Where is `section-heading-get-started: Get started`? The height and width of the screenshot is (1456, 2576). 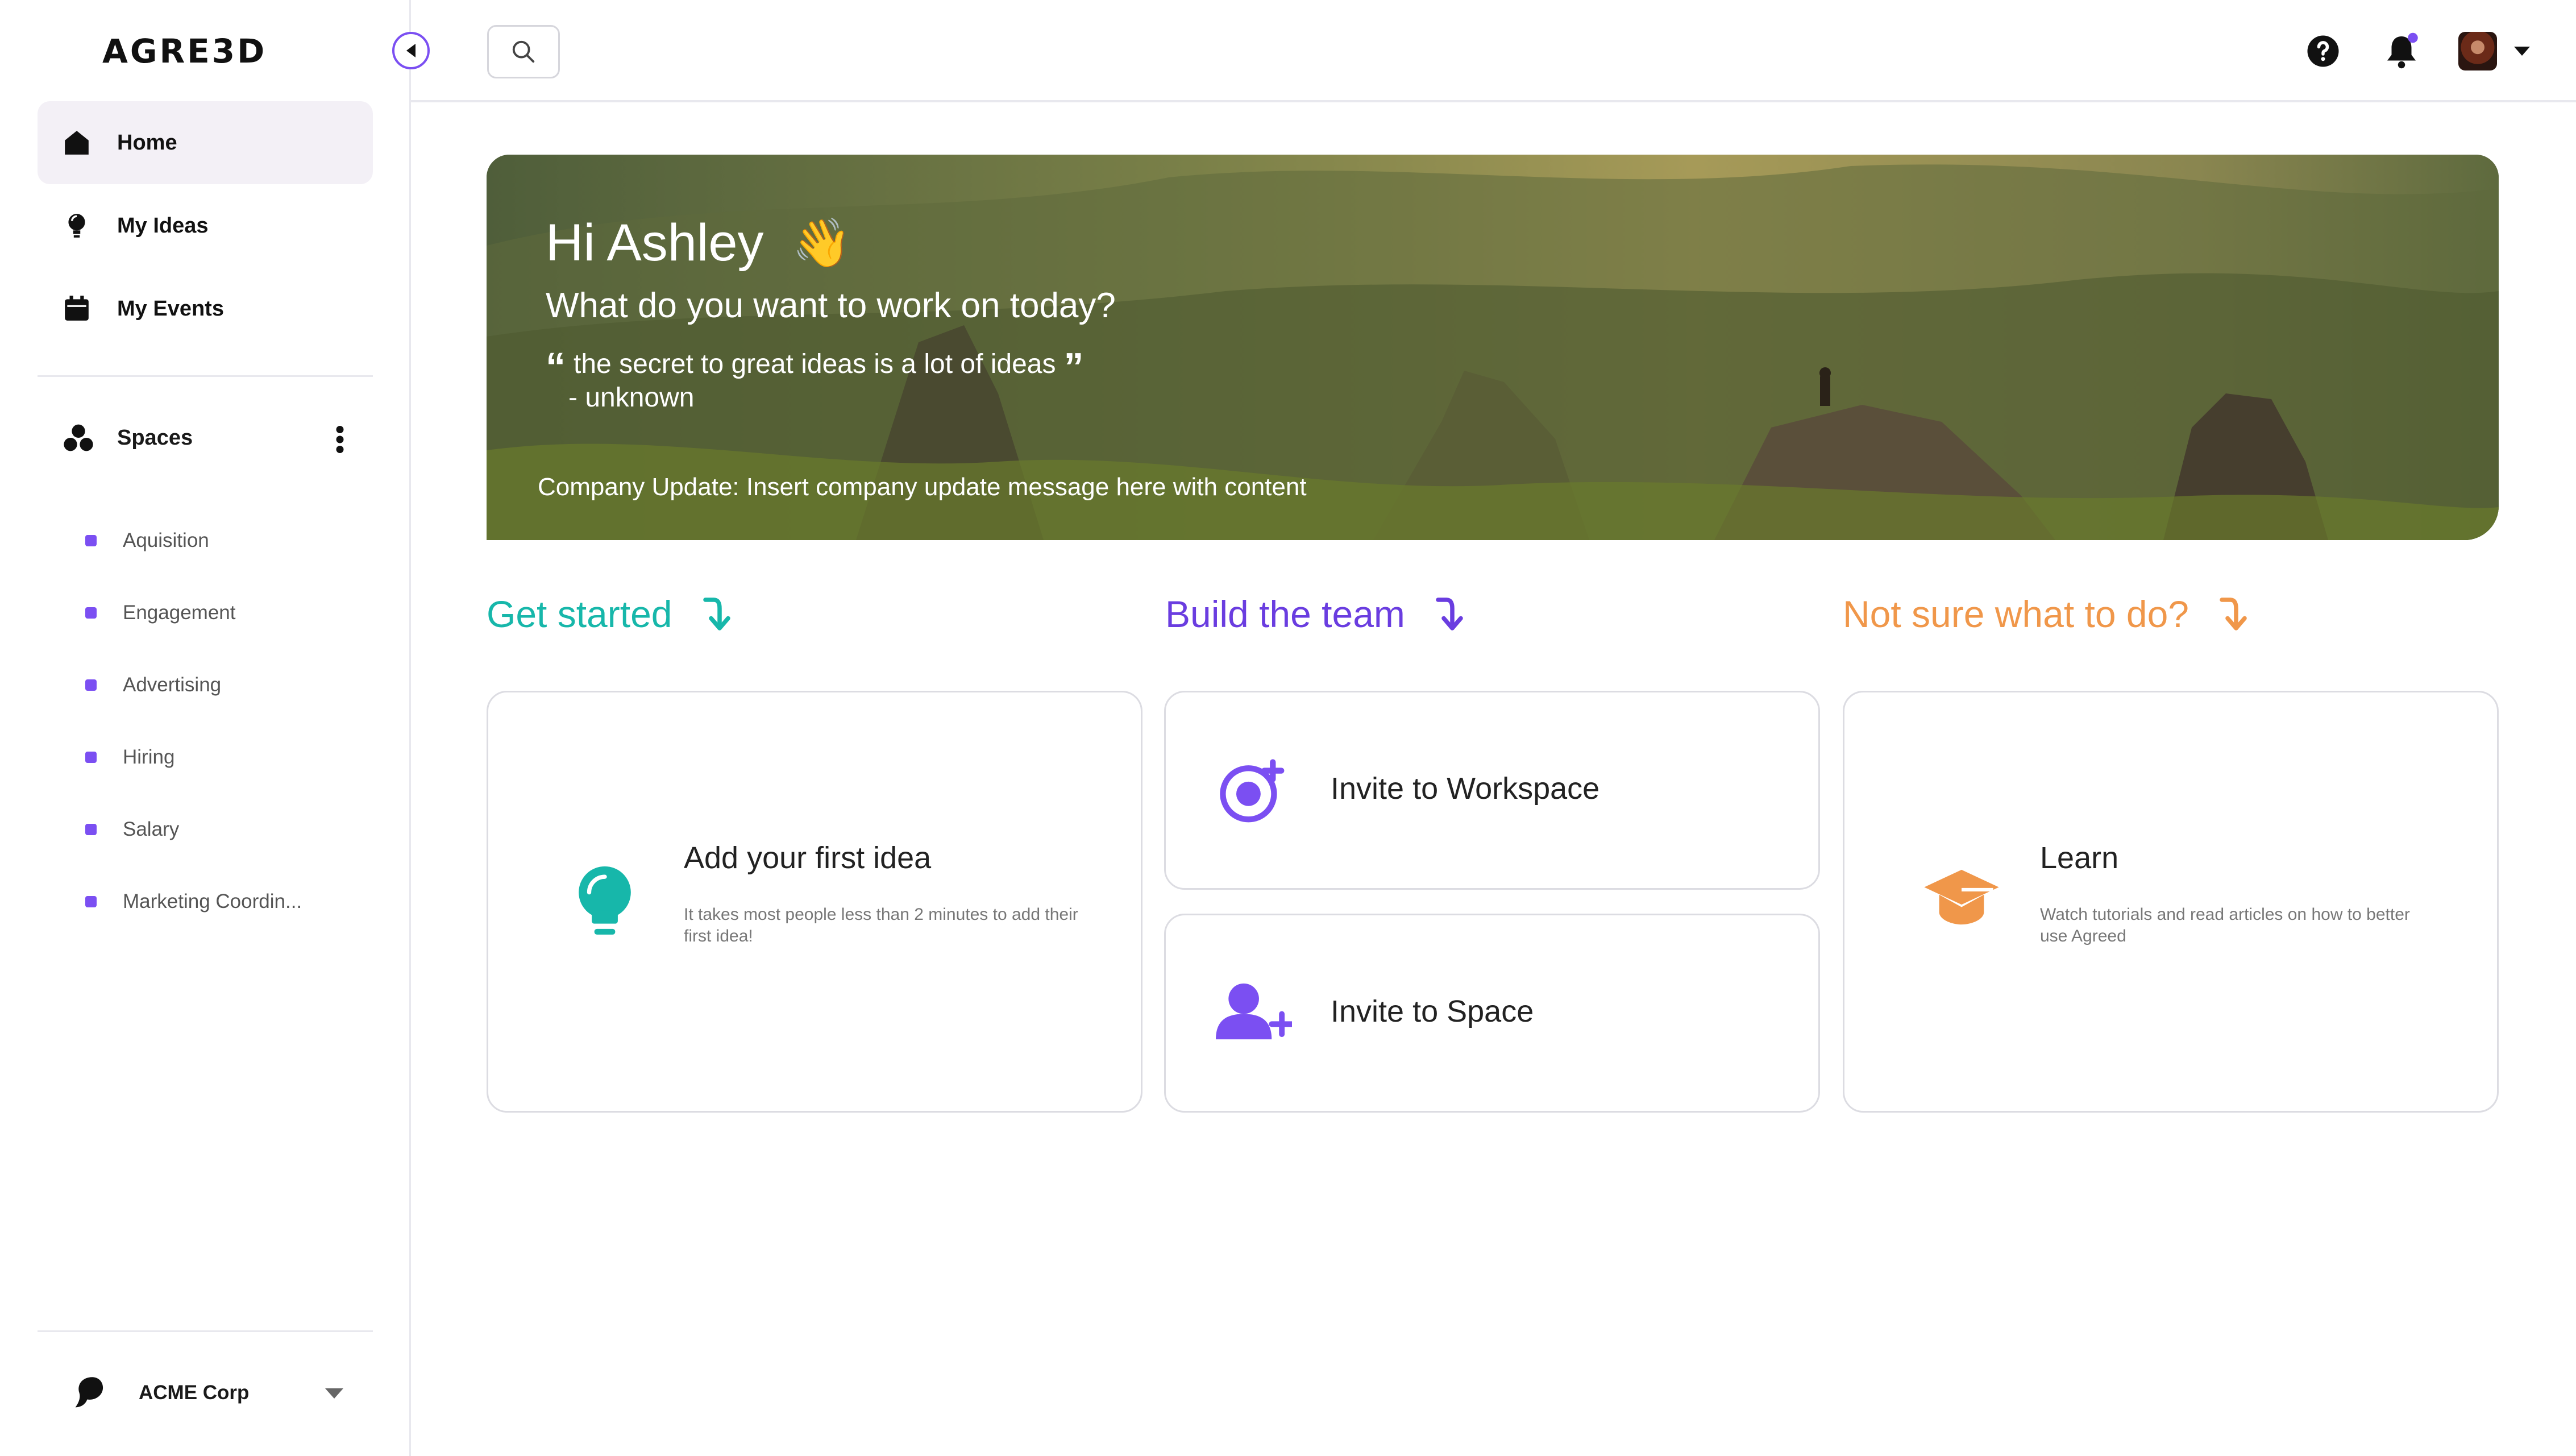 section-heading-get-started: Get started is located at coordinates (610, 614).